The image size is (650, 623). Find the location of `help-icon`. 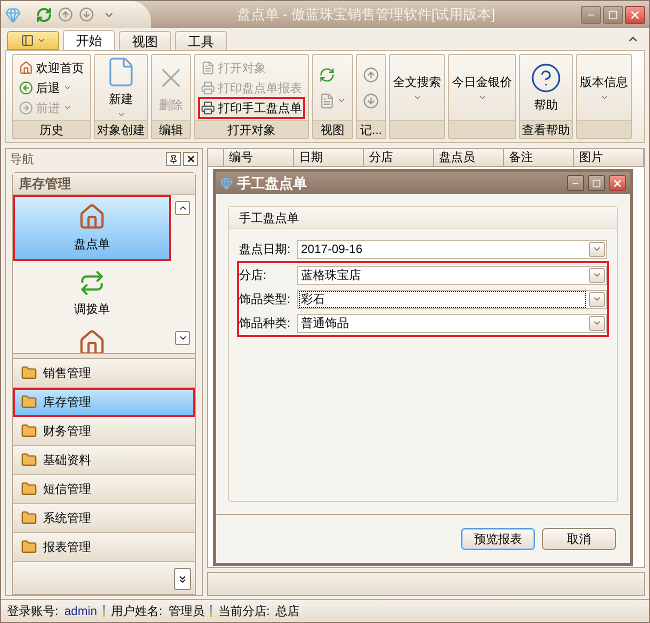

help-icon is located at coordinates (546, 78).